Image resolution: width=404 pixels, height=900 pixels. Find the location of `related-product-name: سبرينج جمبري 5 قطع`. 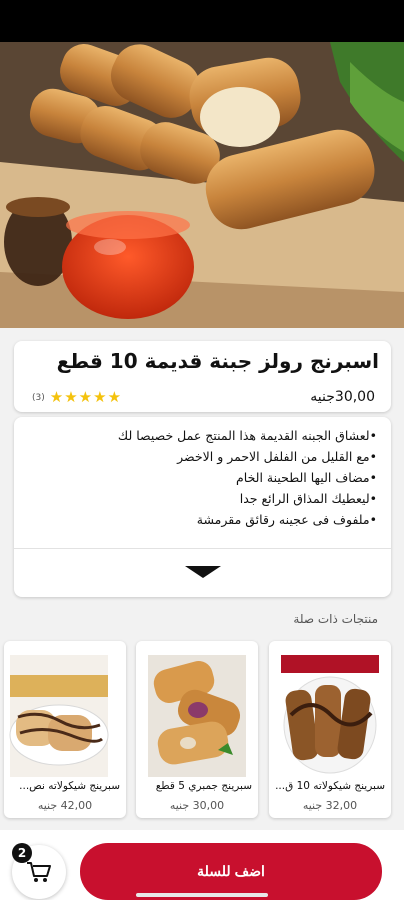

related-product-name: سبرينج جمبري 5 قطع is located at coordinates (203, 786).